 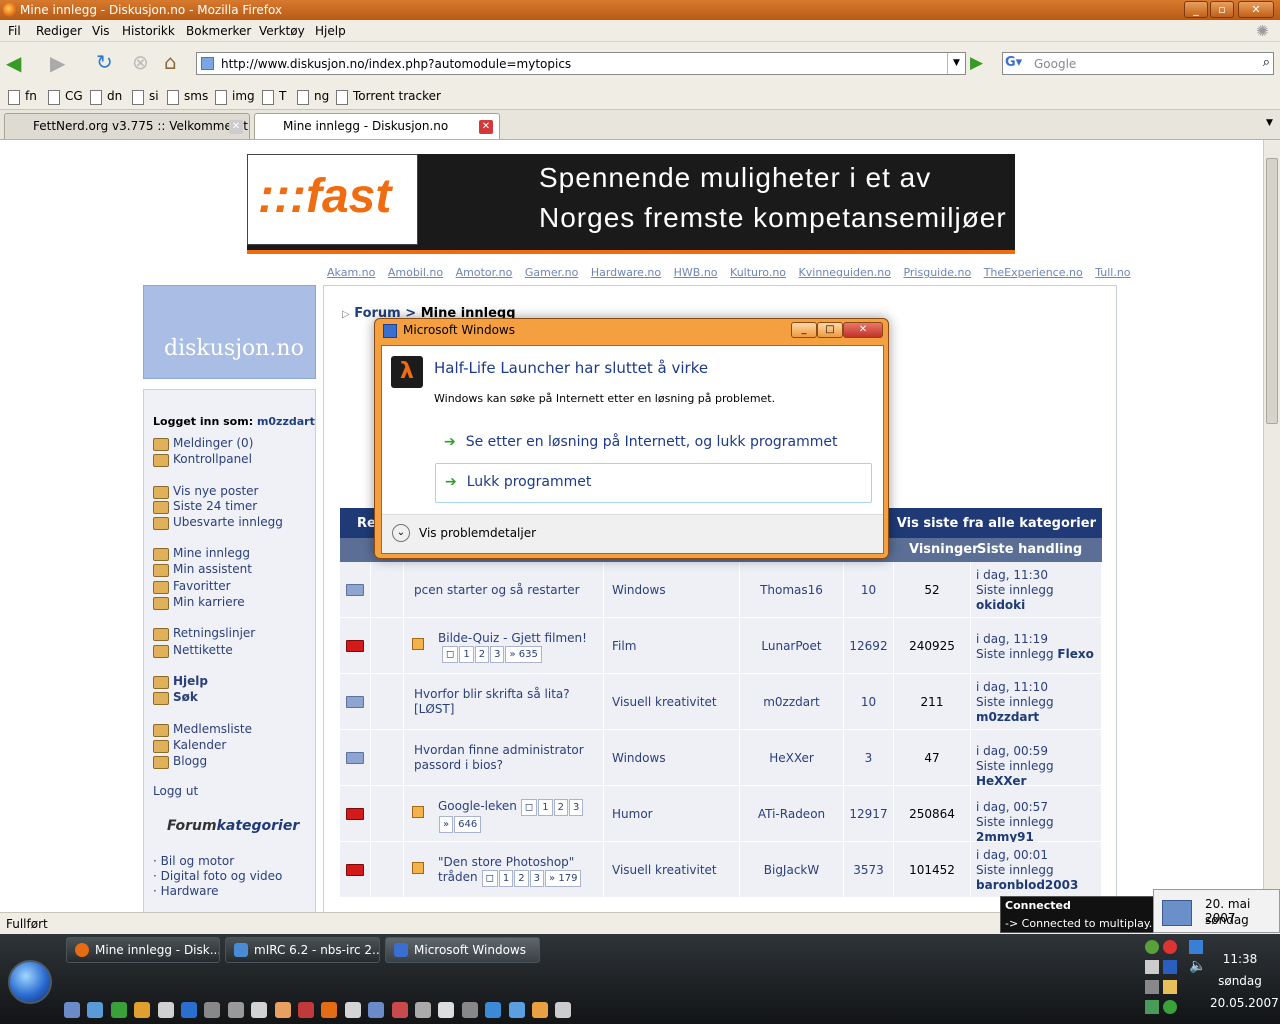 What do you see at coordinates (286, 421) in the screenshot?
I see `username-link: m0zzdart` at bounding box center [286, 421].